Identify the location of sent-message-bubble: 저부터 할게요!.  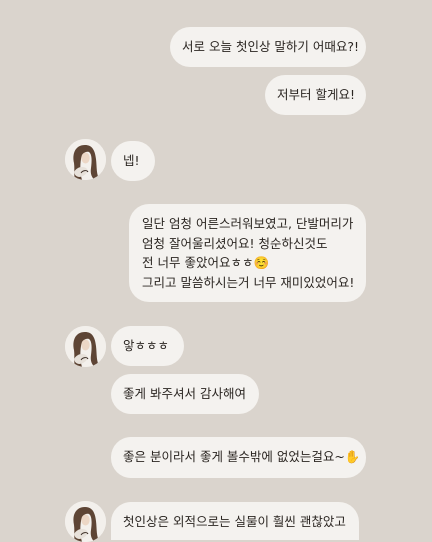
(315, 95).